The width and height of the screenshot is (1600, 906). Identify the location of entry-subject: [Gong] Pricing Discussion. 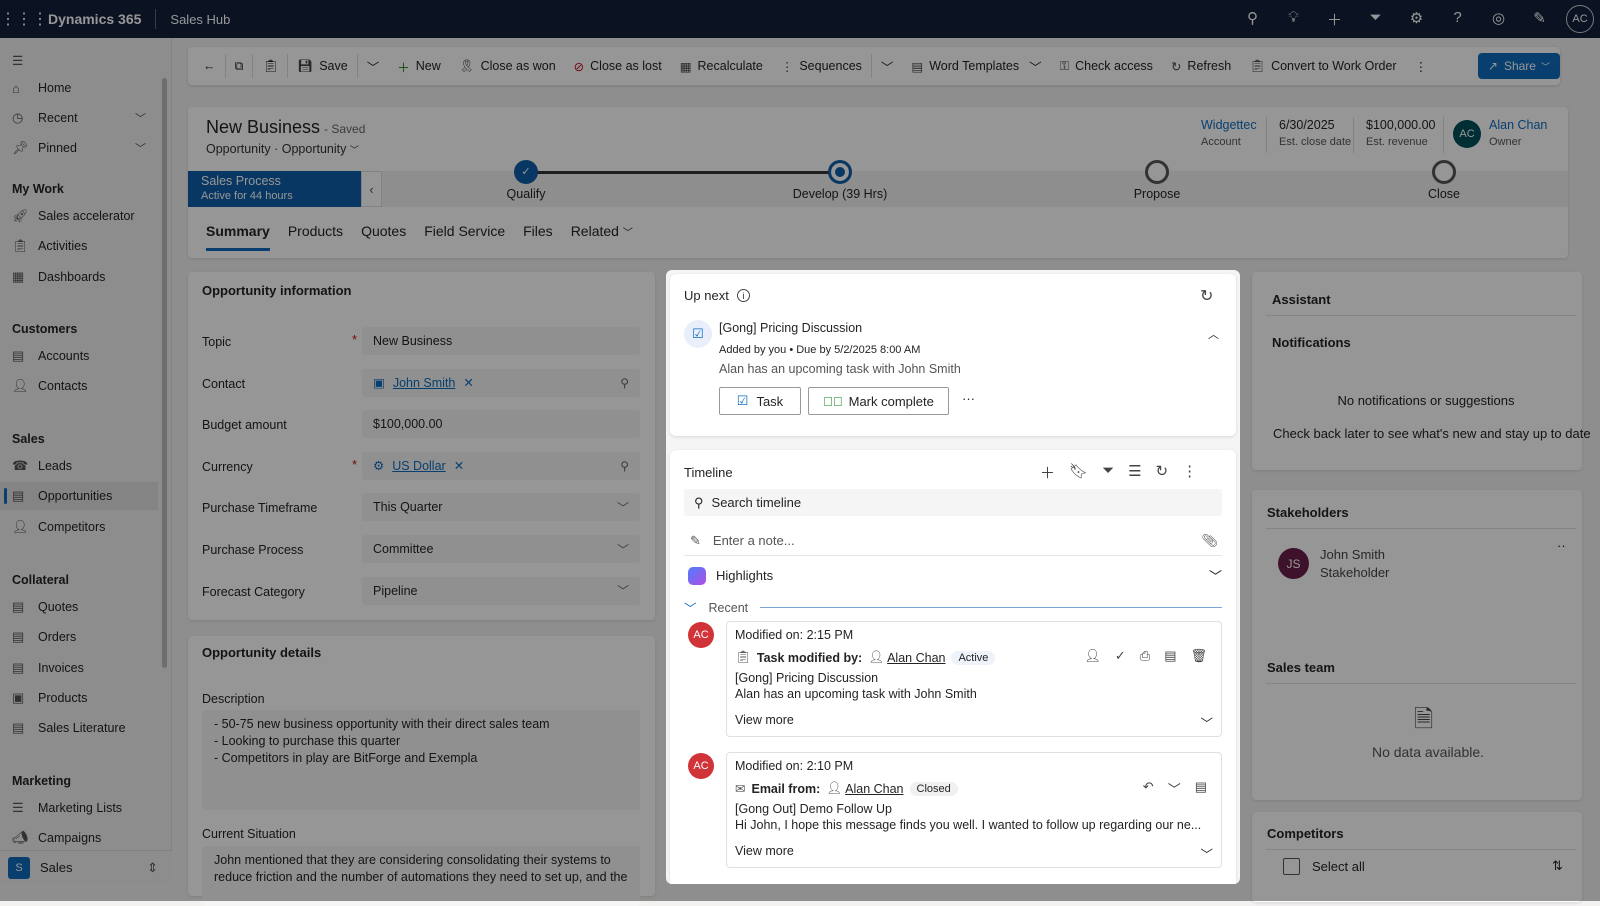
(807, 678).